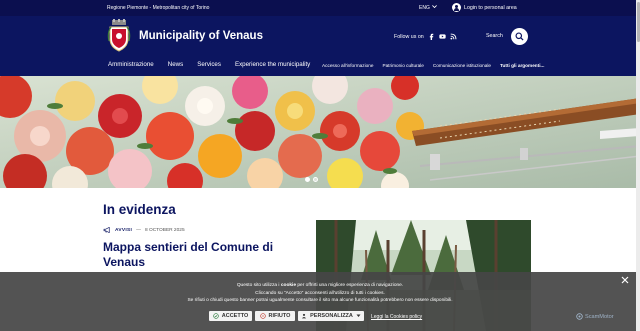  I want to click on topic-link-patrimonio: Patrimonio culturale, so click(402, 65).